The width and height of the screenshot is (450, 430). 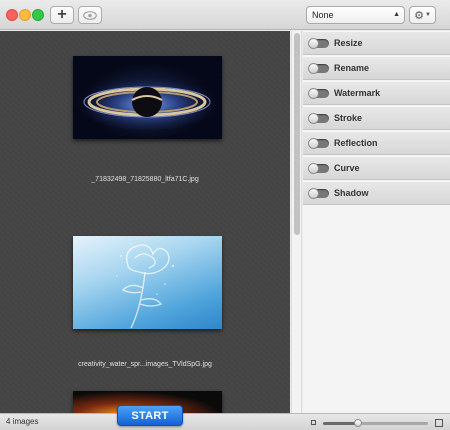 I want to click on reflection-toggle, so click(x=318, y=143).